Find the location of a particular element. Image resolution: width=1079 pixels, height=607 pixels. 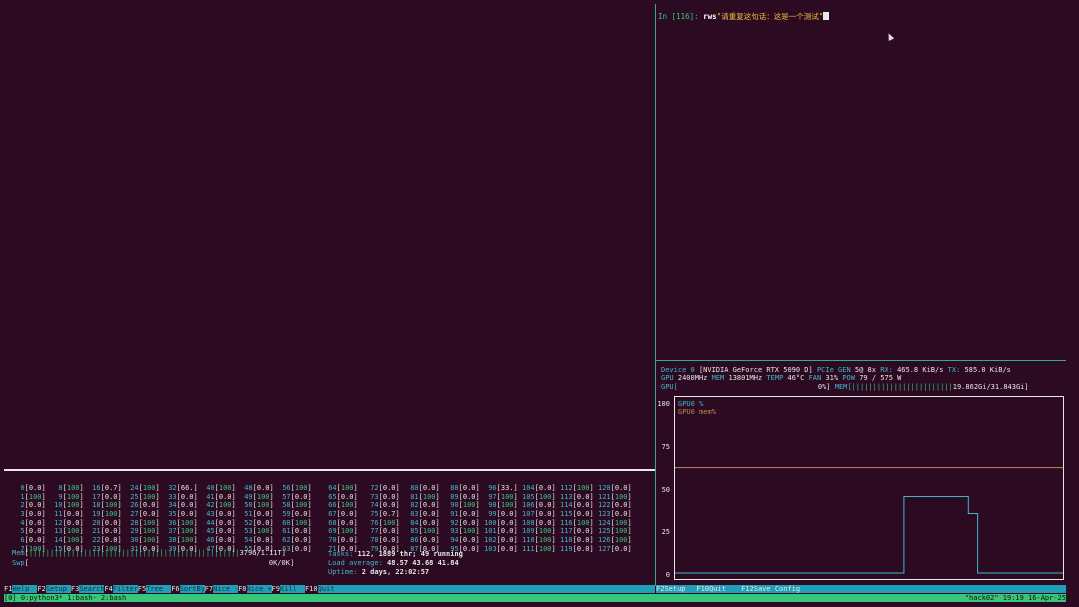

cpu-id: 105 is located at coordinates (528, 496).